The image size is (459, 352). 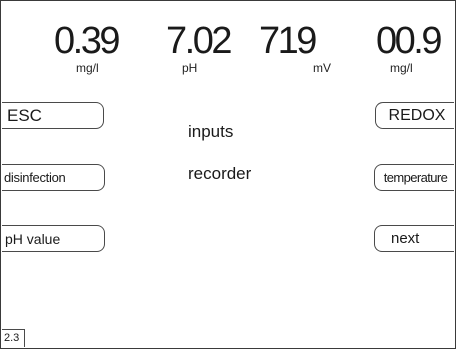 I want to click on free-chlorine-value: 00.9, so click(x=409, y=41).